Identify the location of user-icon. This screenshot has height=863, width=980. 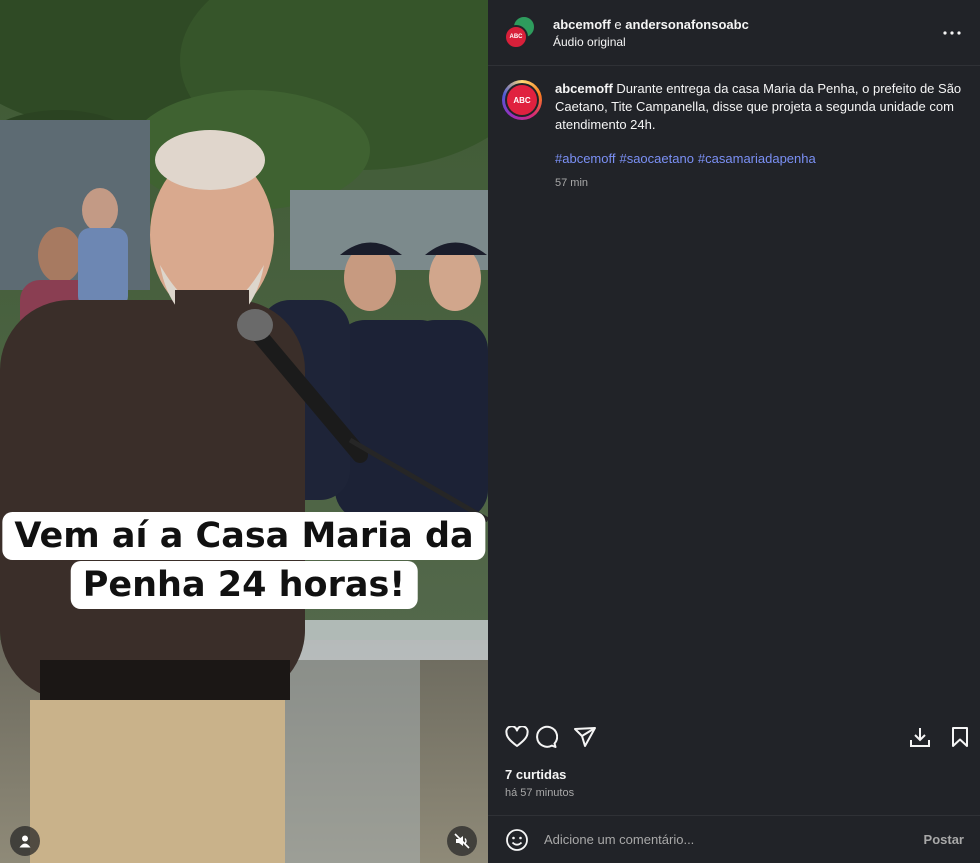
(25, 841).